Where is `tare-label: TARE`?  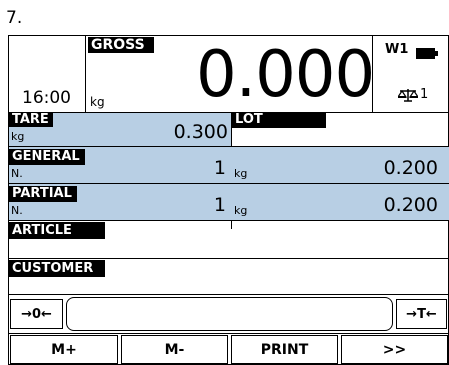
tare-label: TARE is located at coordinates (31, 120).